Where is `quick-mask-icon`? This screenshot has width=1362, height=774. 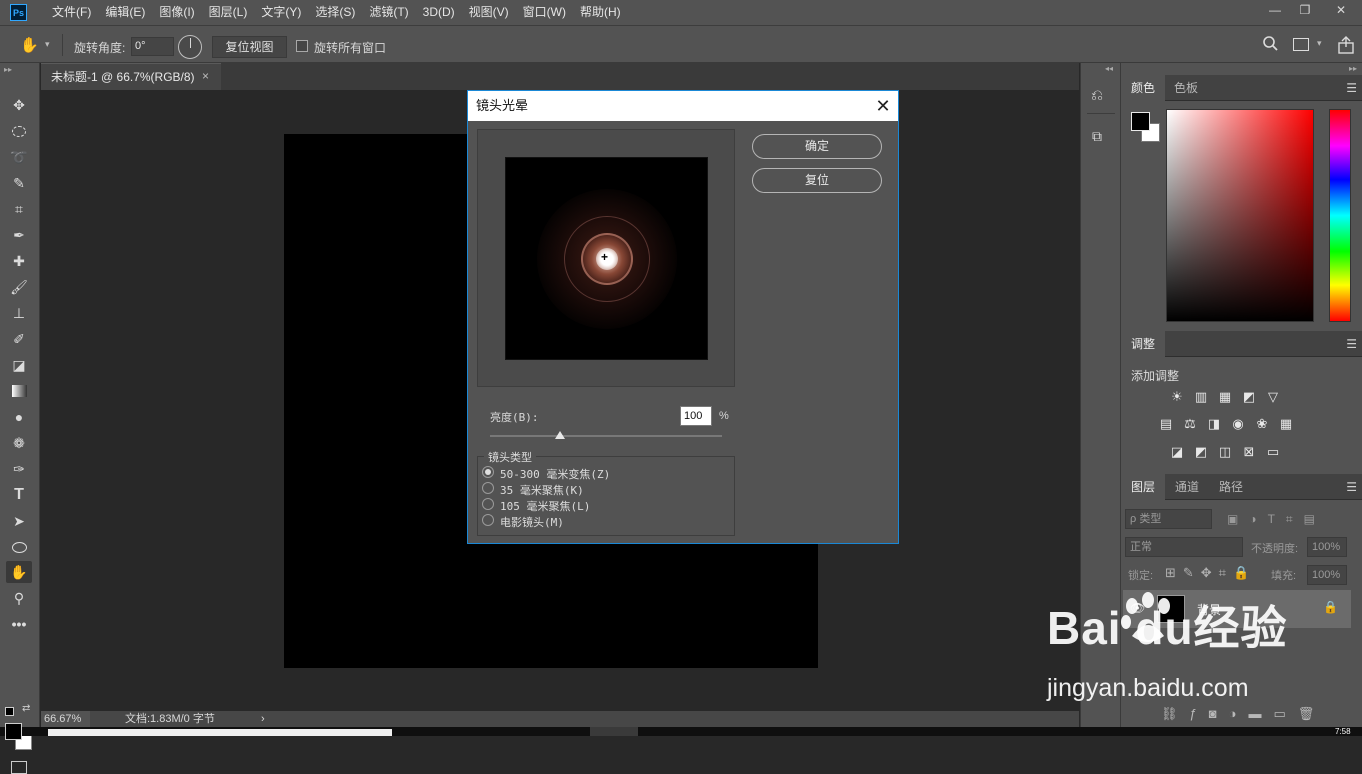
quick-mask-icon is located at coordinates (19, 767).